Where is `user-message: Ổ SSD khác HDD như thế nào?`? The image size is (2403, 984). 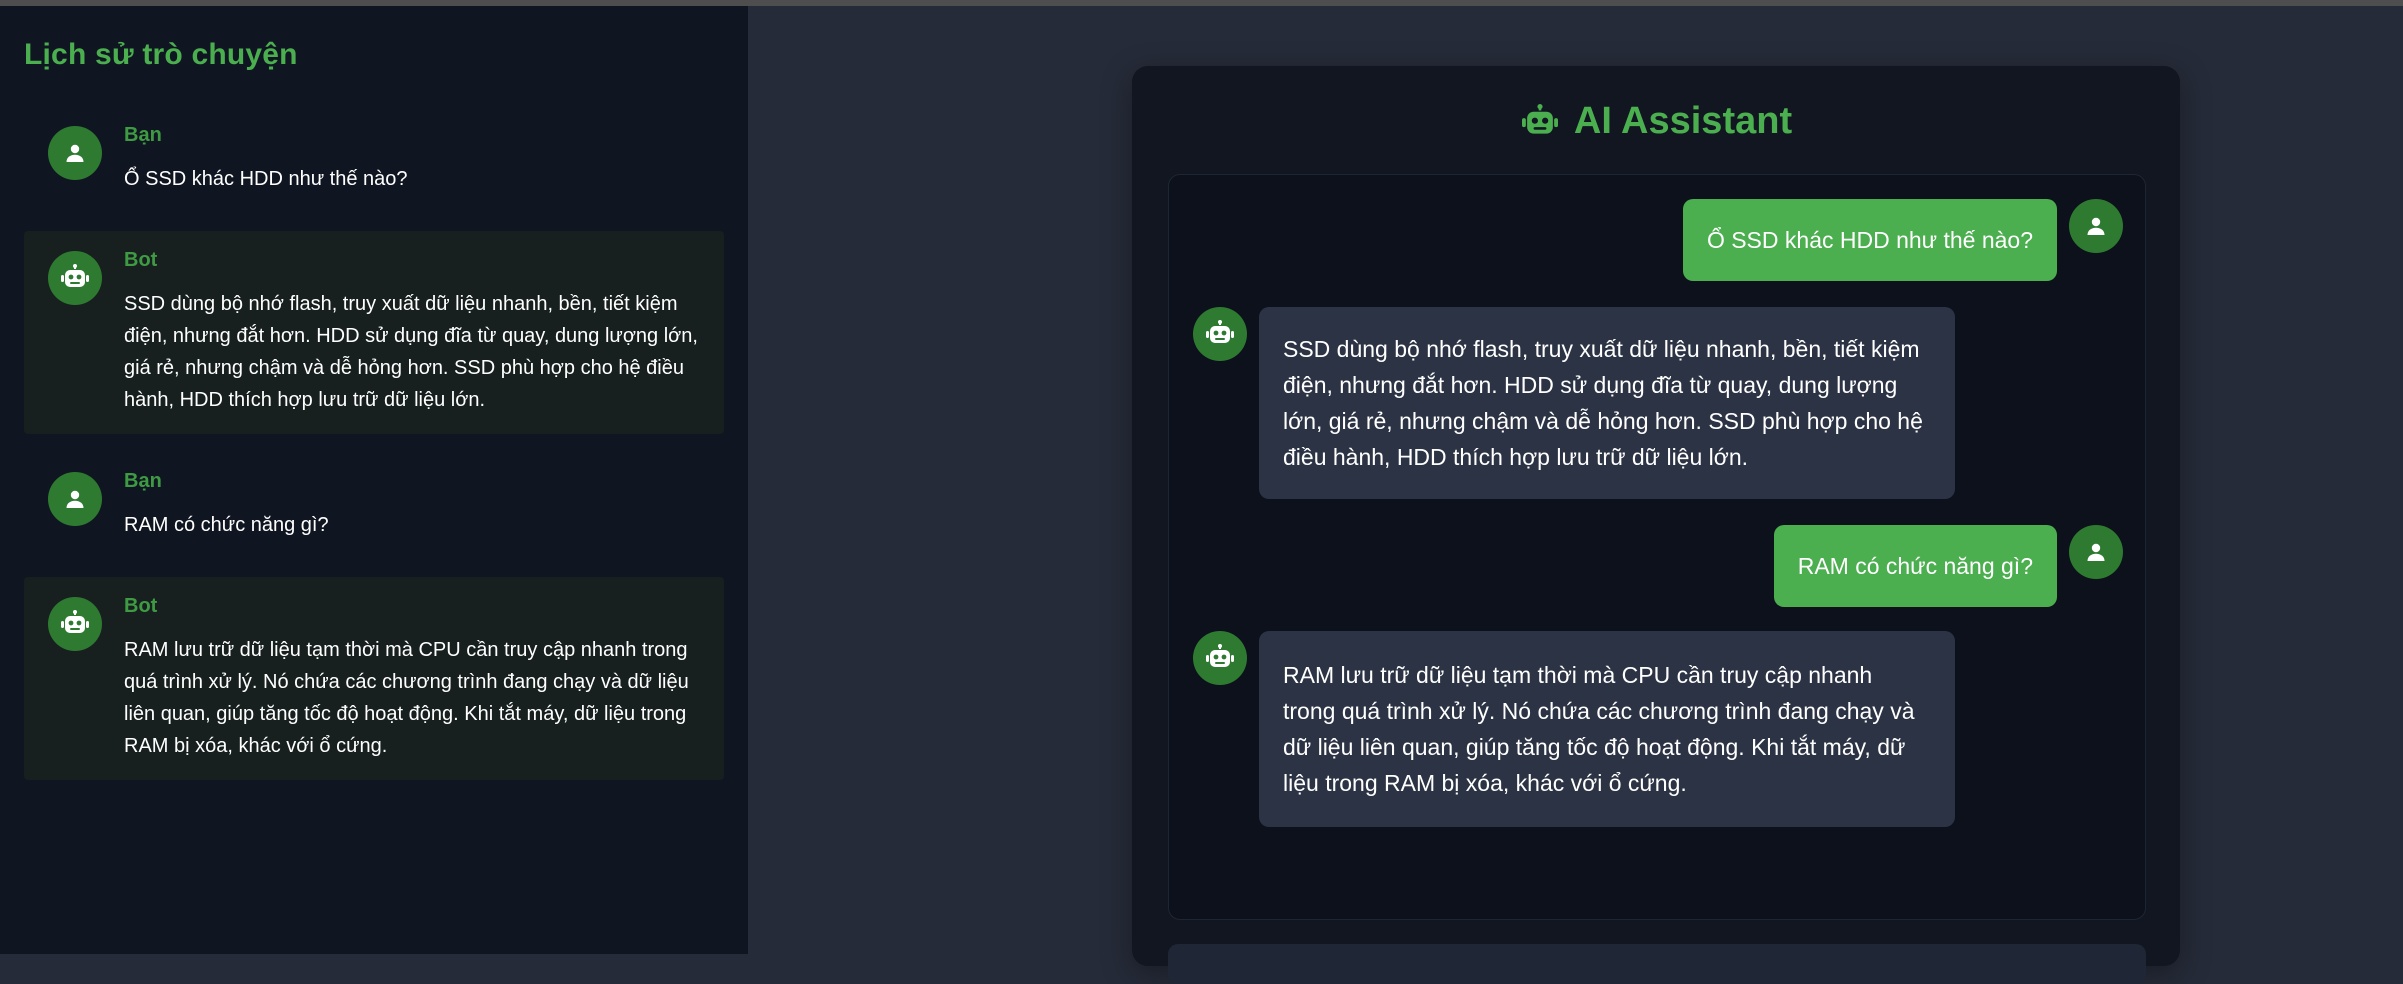
user-message: Ổ SSD khác HDD như thế nào? is located at coordinates (1902, 240).